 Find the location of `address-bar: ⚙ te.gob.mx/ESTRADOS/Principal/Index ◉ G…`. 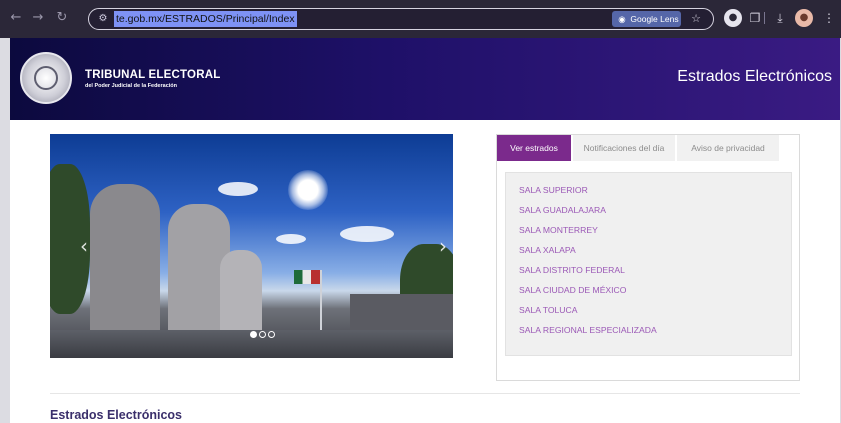

address-bar: ⚙ te.gob.mx/ESTRADOS/Principal/Index ◉ G… is located at coordinates (401, 19).